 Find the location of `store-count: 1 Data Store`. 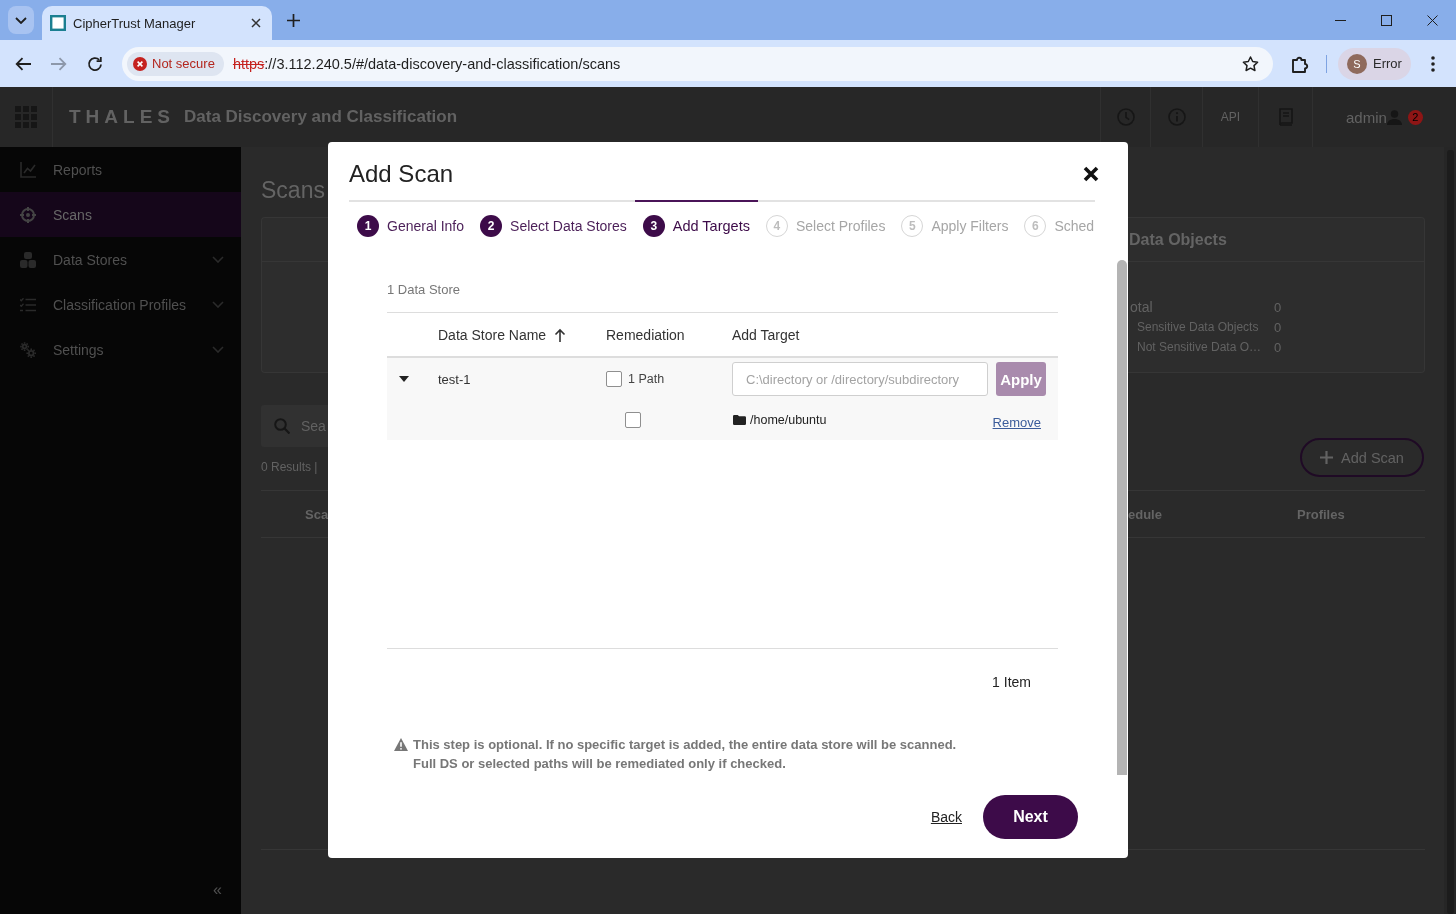

store-count: 1 Data Store is located at coordinates (423, 290).